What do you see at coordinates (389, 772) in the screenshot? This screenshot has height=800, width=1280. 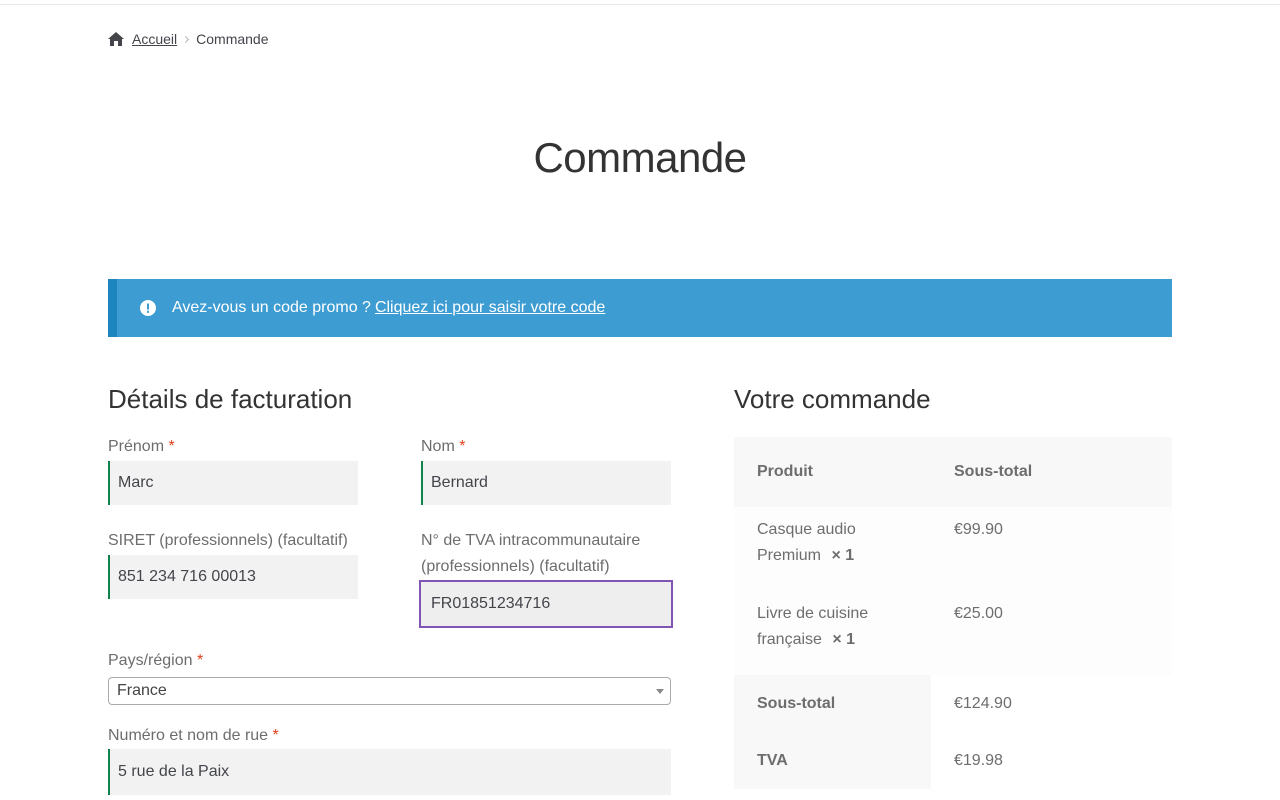 I see `street-input: 5 rue de la Paix` at bounding box center [389, 772].